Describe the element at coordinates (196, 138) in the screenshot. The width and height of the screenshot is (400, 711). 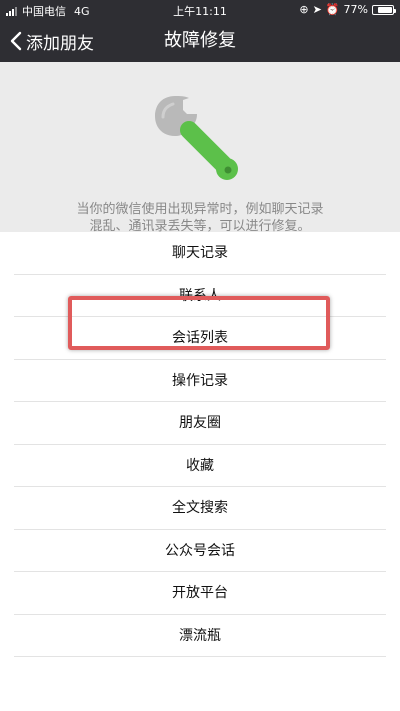
I see `wrench-icon` at that location.